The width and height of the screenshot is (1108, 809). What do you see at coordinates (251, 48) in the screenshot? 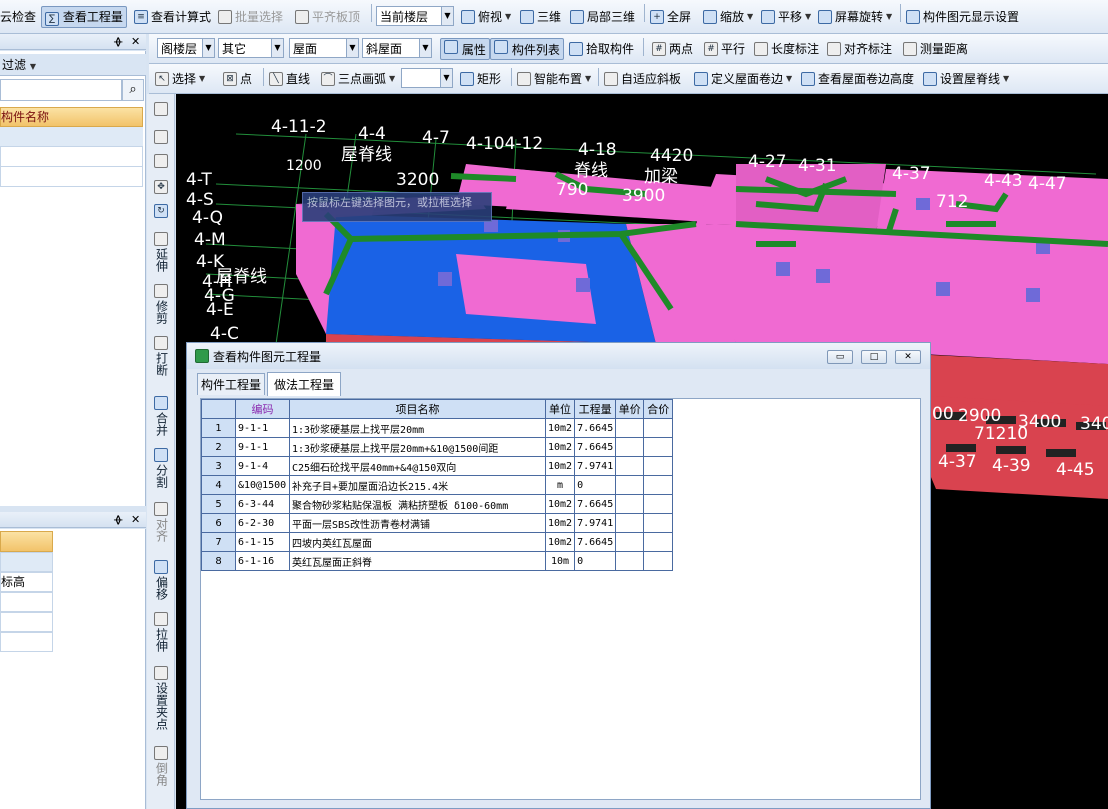
I see `category-dropdown: 其它 ▼` at bounding box center [251, 48].